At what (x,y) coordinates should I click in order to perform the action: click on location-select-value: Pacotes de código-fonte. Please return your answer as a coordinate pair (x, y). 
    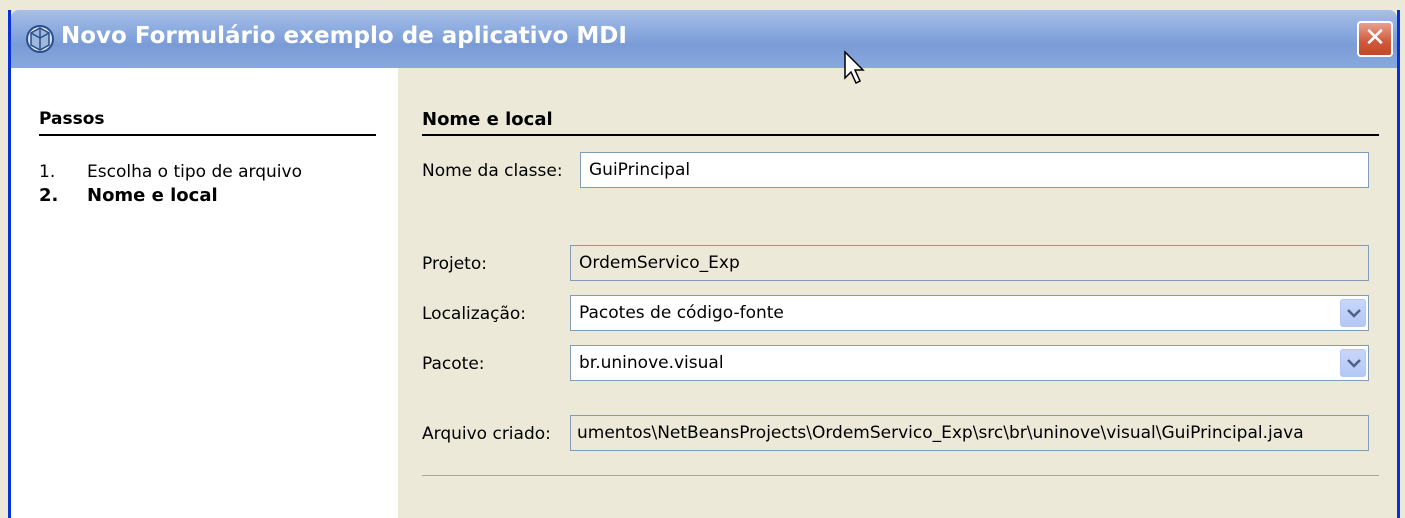
    Looking at the image, I should click on (681, 313).